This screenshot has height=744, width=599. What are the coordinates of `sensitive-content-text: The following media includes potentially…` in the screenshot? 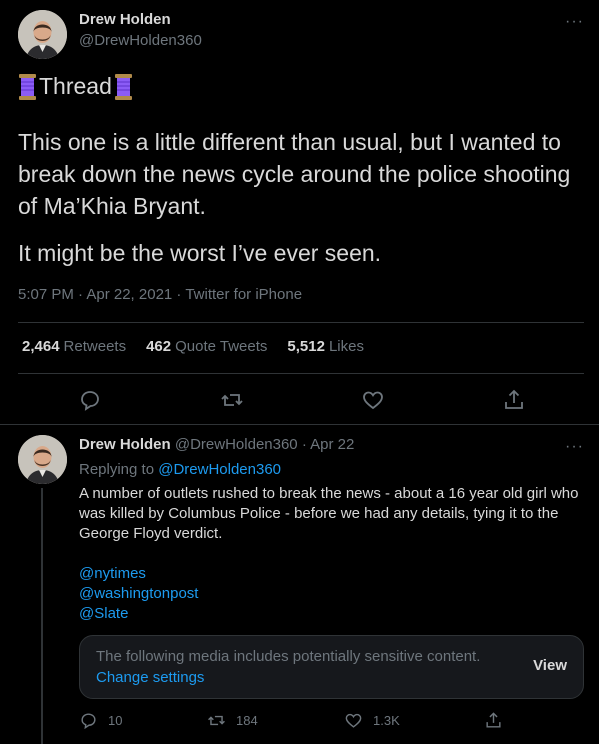 It's located at (288, 656).